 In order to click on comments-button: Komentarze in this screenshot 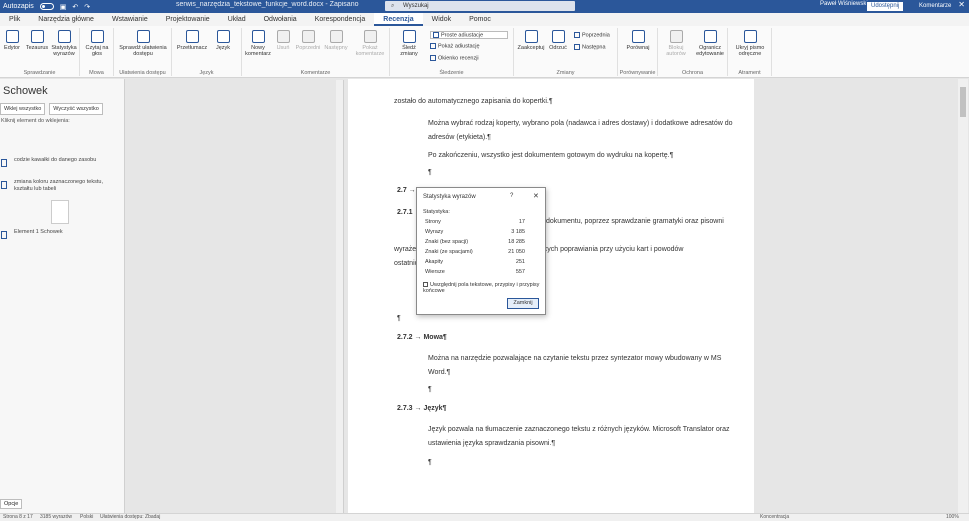, I will do `click(935, 6)`.